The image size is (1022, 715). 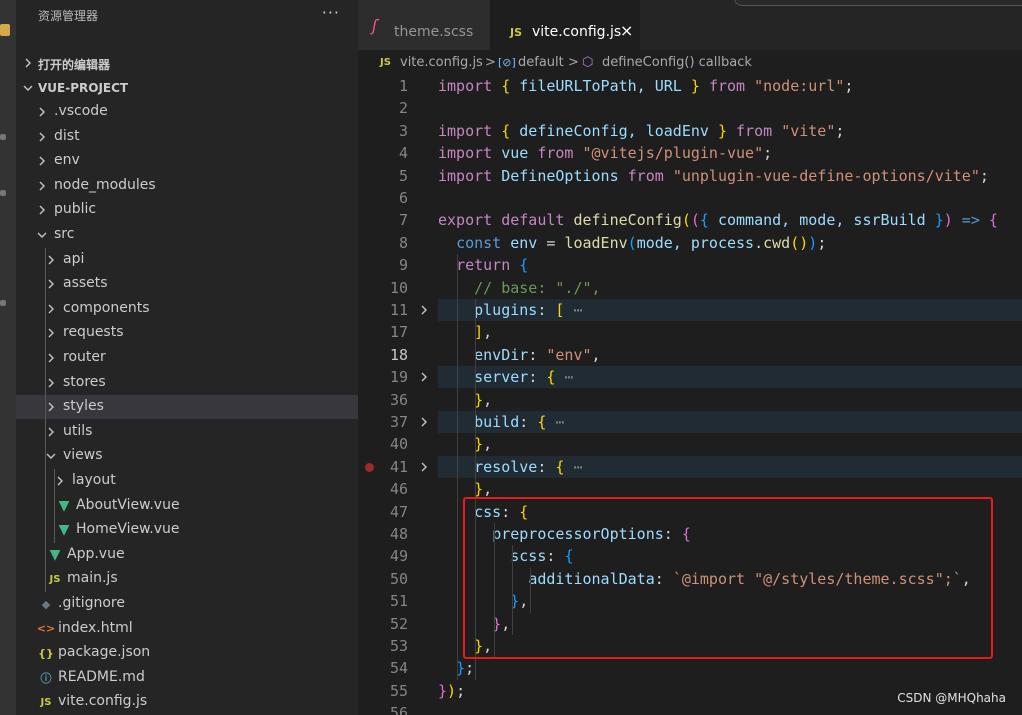 I want to click on line-number: 7, so click(x=403, y=220).